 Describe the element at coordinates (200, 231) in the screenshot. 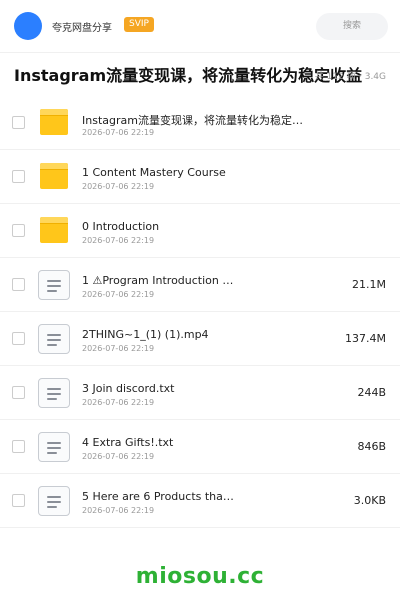

I see `list-item: 0 Introduction 2026-07-06 22:19` at that location.